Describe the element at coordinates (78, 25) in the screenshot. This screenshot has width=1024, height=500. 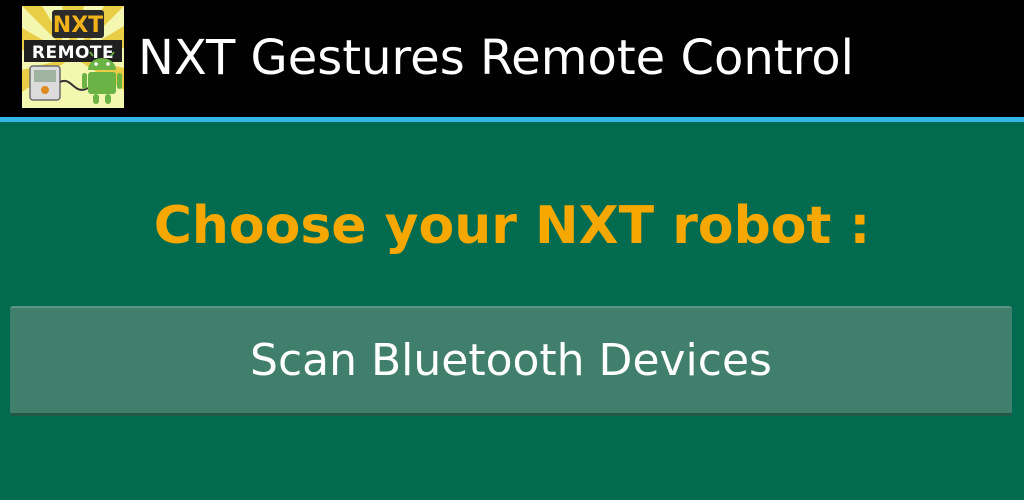
I see `svg-text: NXT` at that location.